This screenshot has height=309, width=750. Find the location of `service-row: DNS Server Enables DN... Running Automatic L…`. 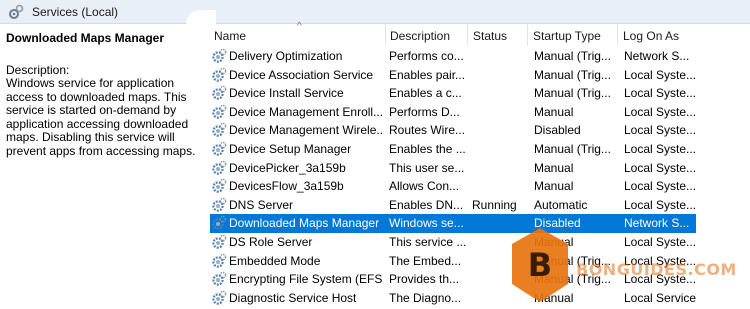

service-row: DNS Server Enables DN... Running Automatic L… is located at coordinates (477, 205).